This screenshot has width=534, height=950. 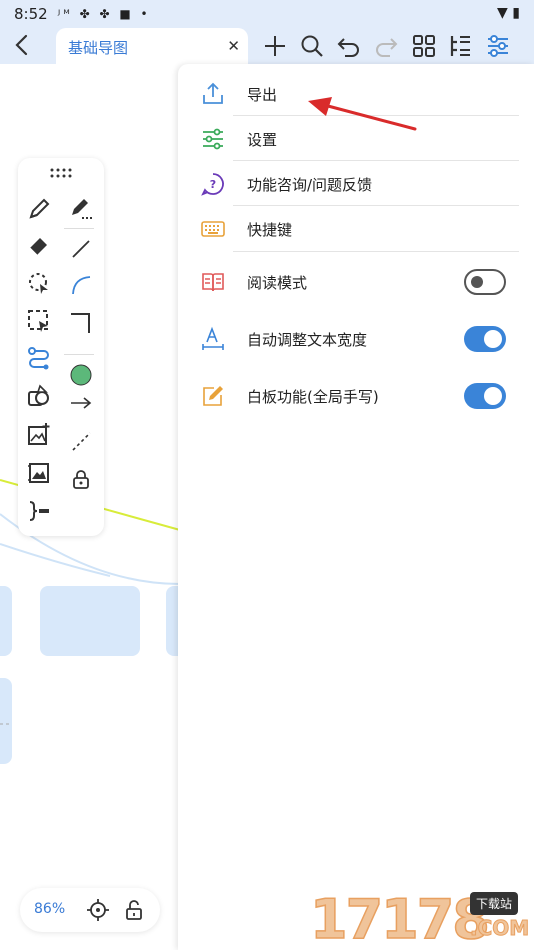 What do you see at coordinates (61, 173) in the screenshot?
I see `drag-handle-icon` at bounding box center [61, 173].